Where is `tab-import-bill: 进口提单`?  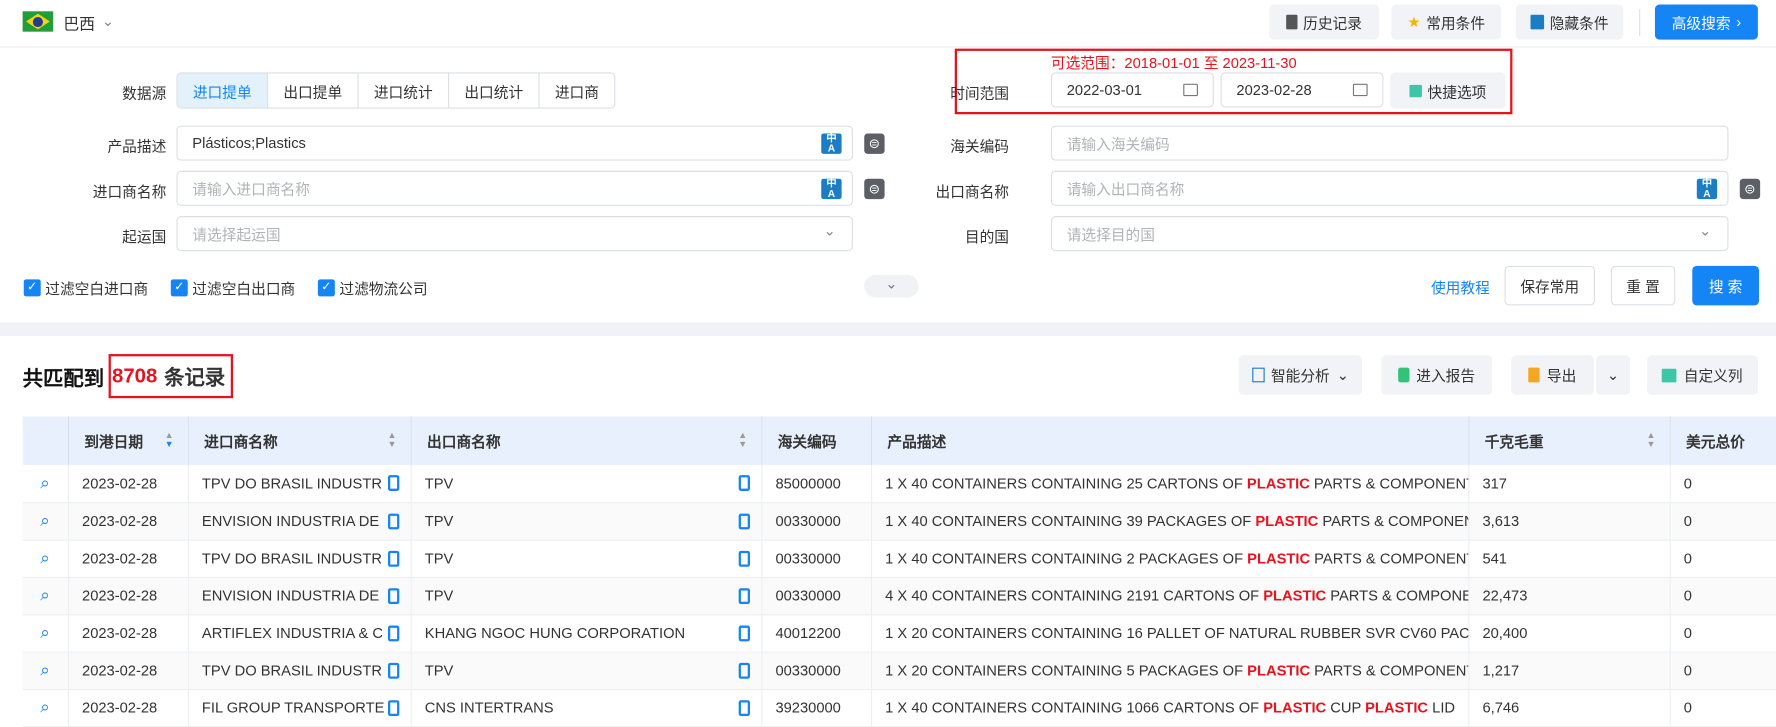 tab-import-bill: 进口提单 is located at coordinates (223, 90).